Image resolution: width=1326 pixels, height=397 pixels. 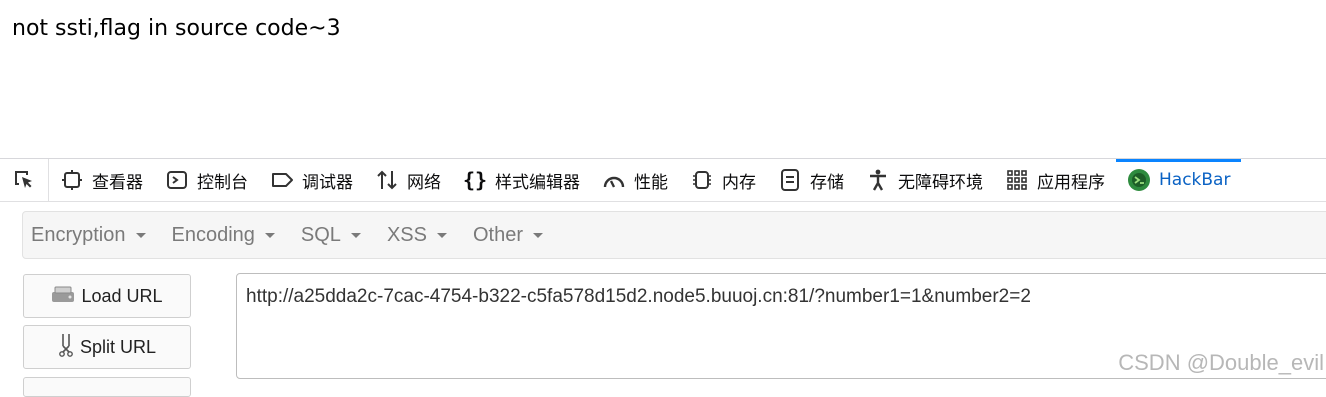 What do you see at coordinates (1221, 362) in the screenshot?
I see `watermark: CSDN @Double_evil` at bounding box center [1221, 362].